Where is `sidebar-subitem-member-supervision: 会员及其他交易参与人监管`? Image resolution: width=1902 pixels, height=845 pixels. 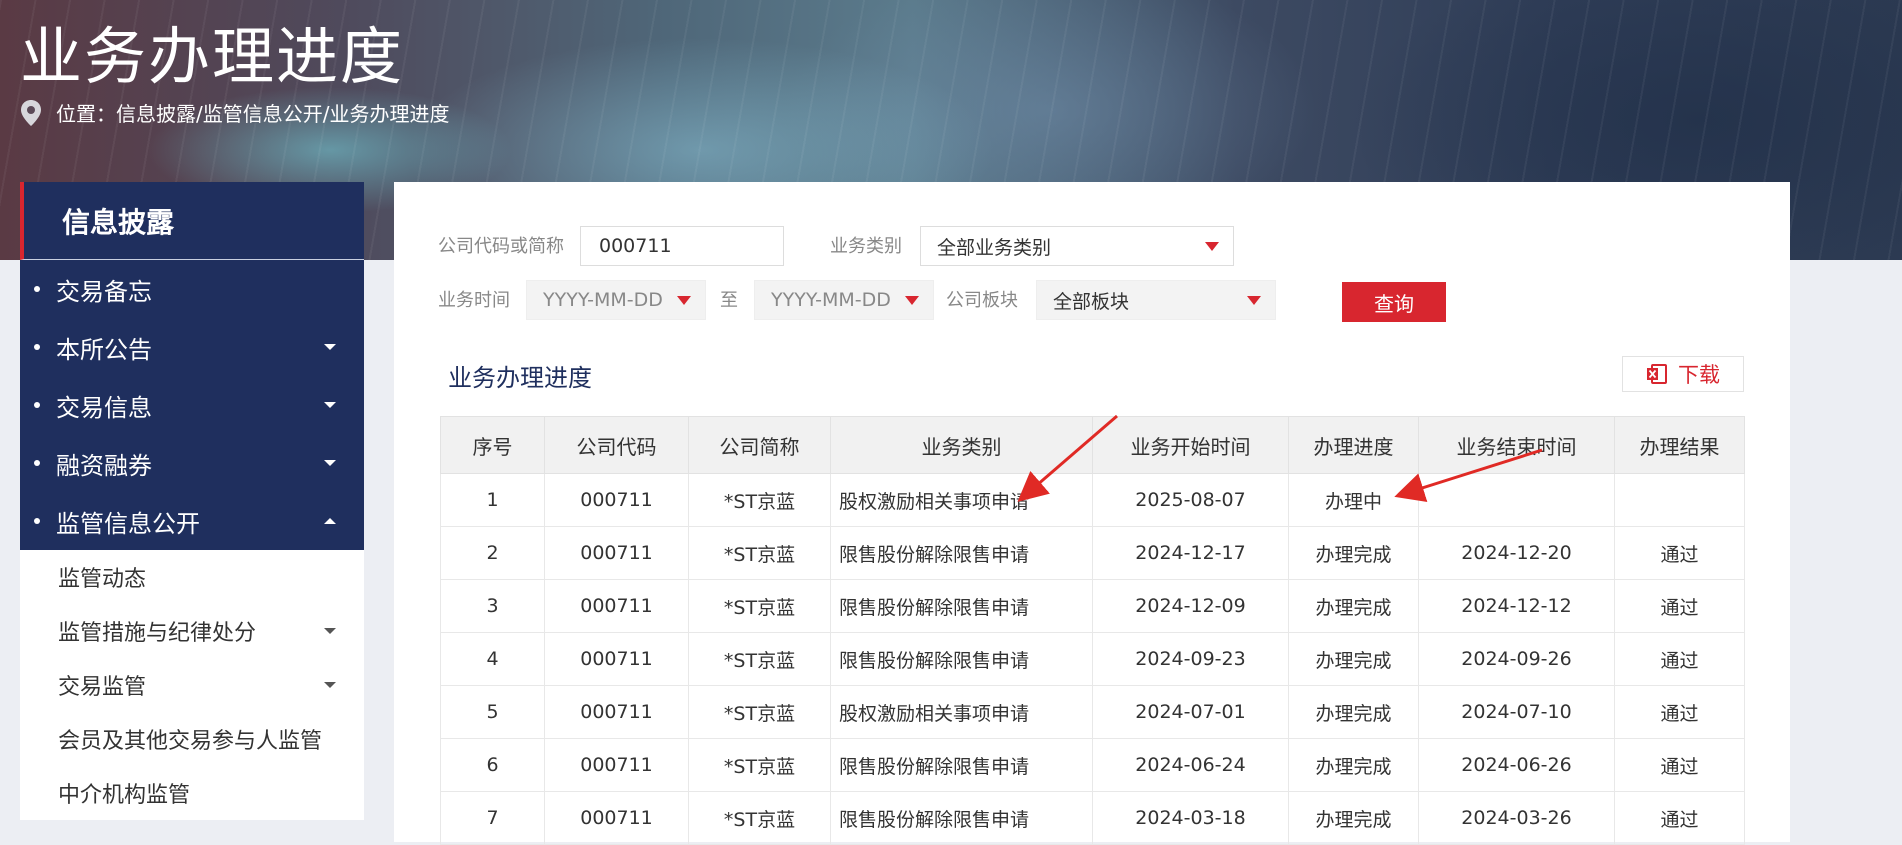 sidebar-subitem-member-supervision: 会员及其他交易参与人监管 is located at coordinates (192, 739).